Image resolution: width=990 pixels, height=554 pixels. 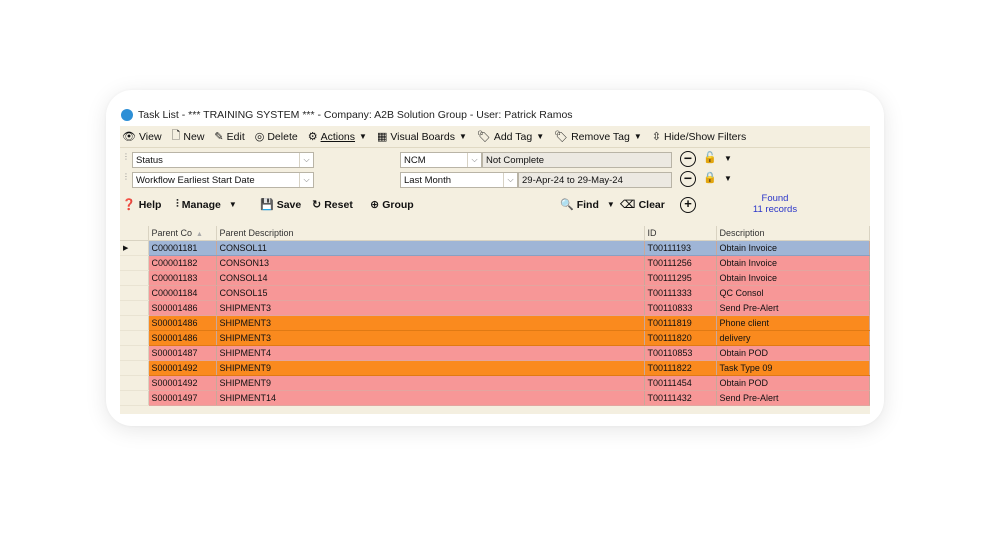 What do you see at coordinates (680, 308) in the screenshot?
I see `cell-id: T00110833` at bounding box center [680, 308].